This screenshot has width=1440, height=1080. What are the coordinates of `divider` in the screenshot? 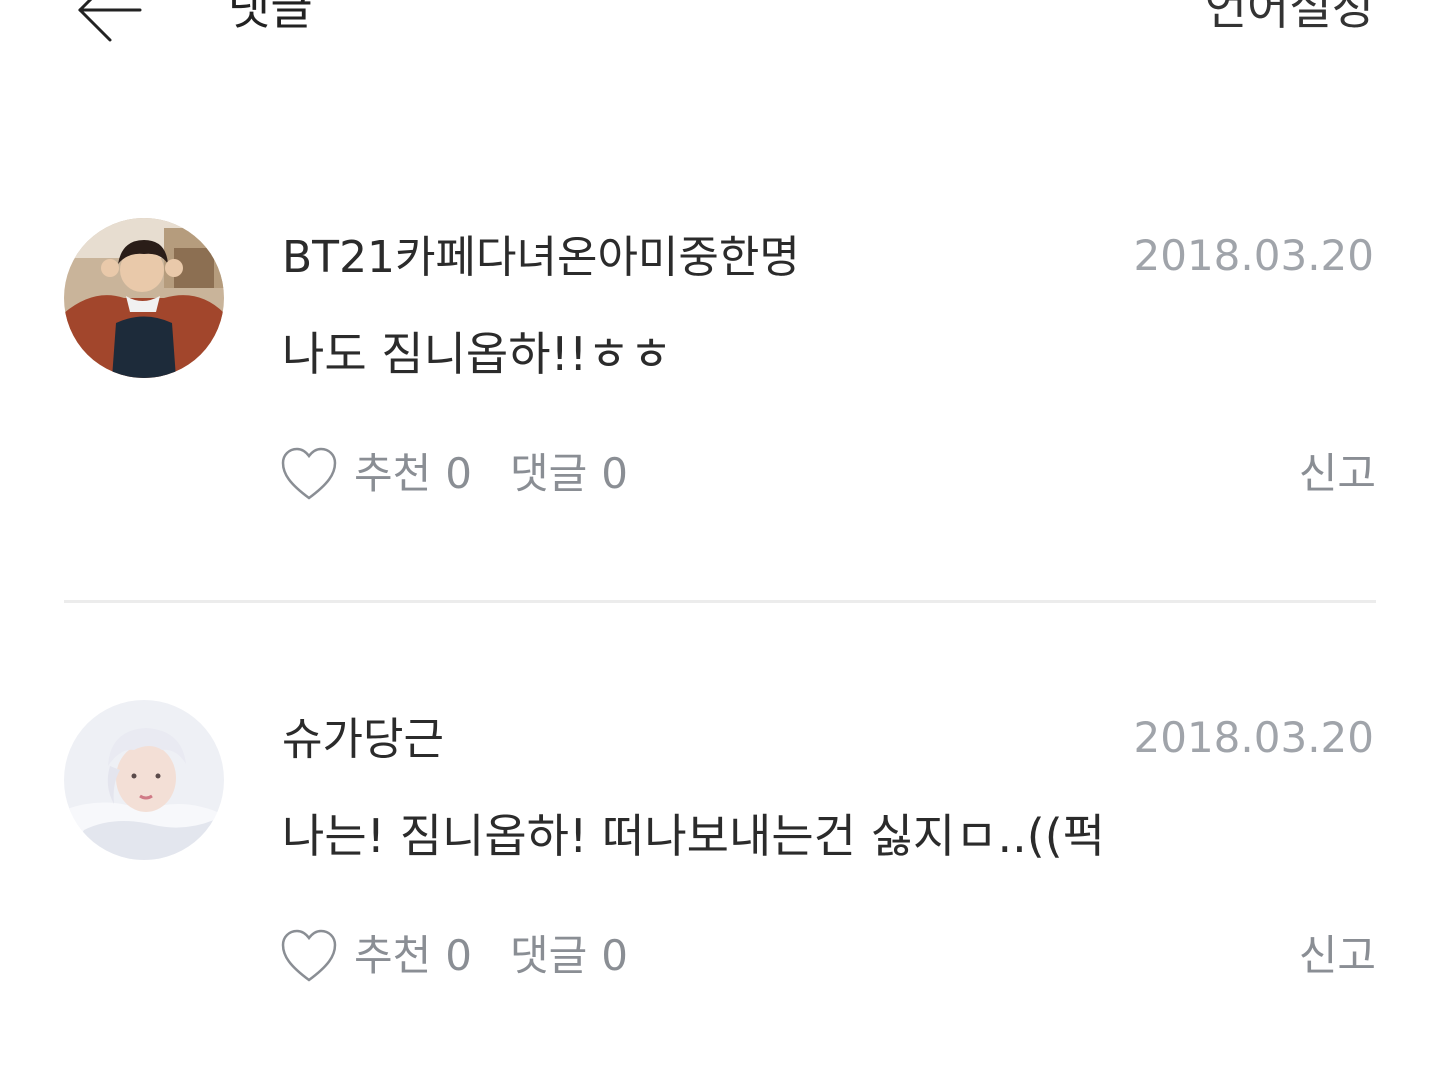 It's located at (720, 601).